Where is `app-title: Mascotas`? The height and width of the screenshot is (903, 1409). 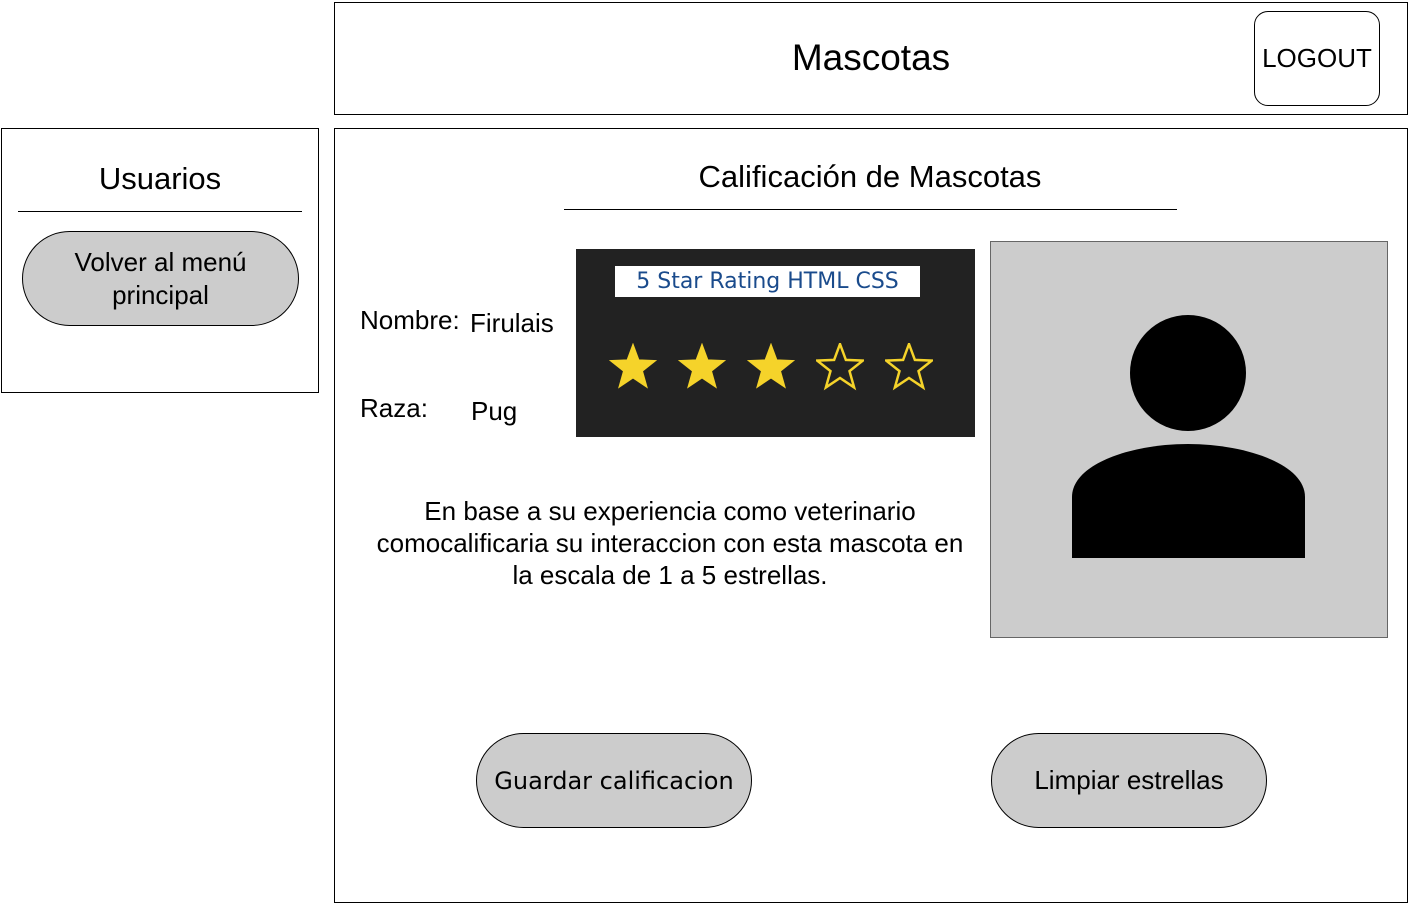
app-title: Mascotas is located at coordinates (871, 57).